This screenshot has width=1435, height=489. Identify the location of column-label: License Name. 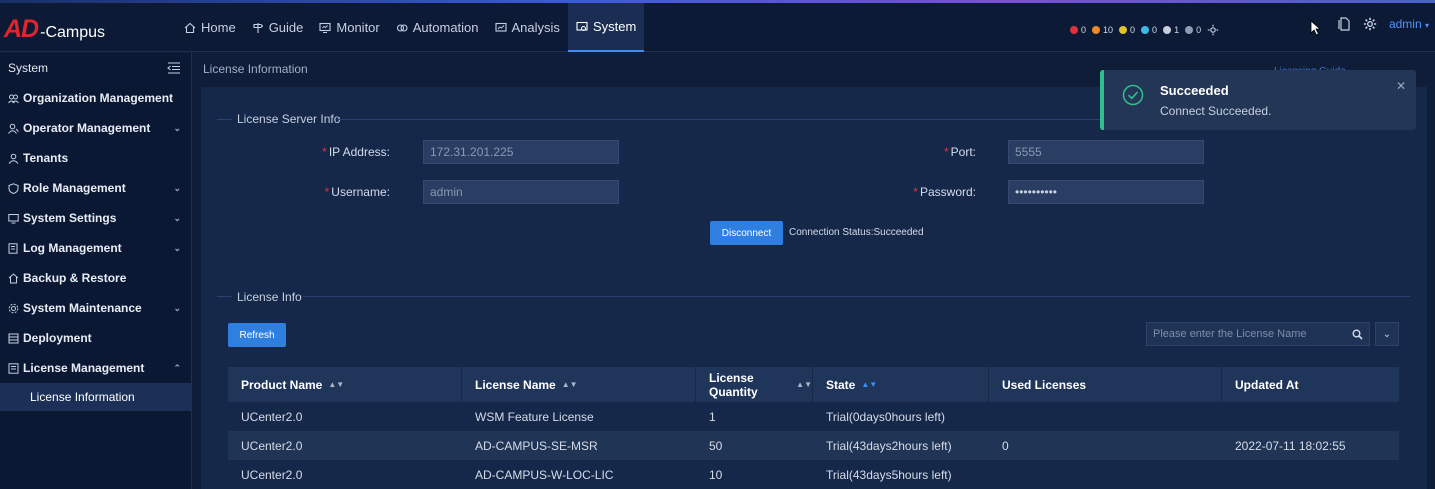
(515, 384).